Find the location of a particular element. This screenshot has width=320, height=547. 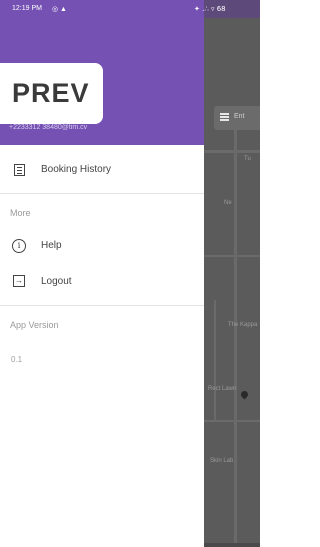

logout-icon: → is located at coordinates (19, 281).